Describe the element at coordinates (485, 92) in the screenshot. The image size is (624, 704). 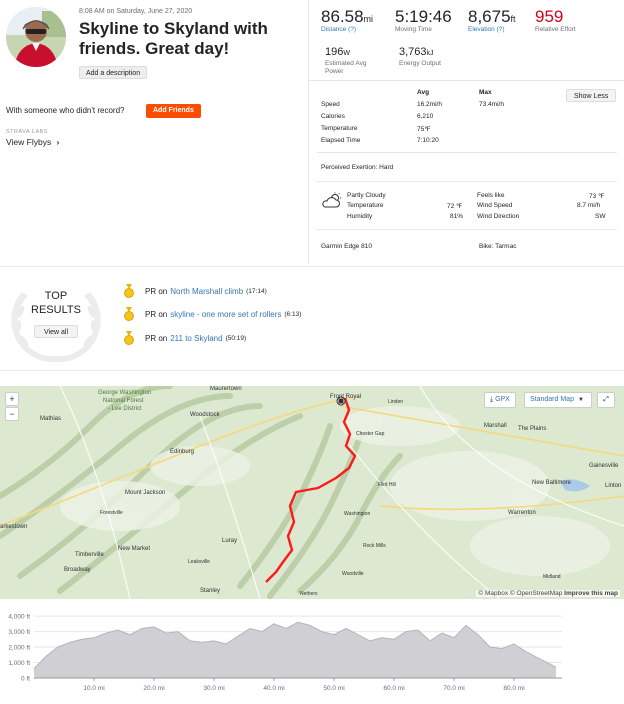
I see `col-max: Max` at that location.